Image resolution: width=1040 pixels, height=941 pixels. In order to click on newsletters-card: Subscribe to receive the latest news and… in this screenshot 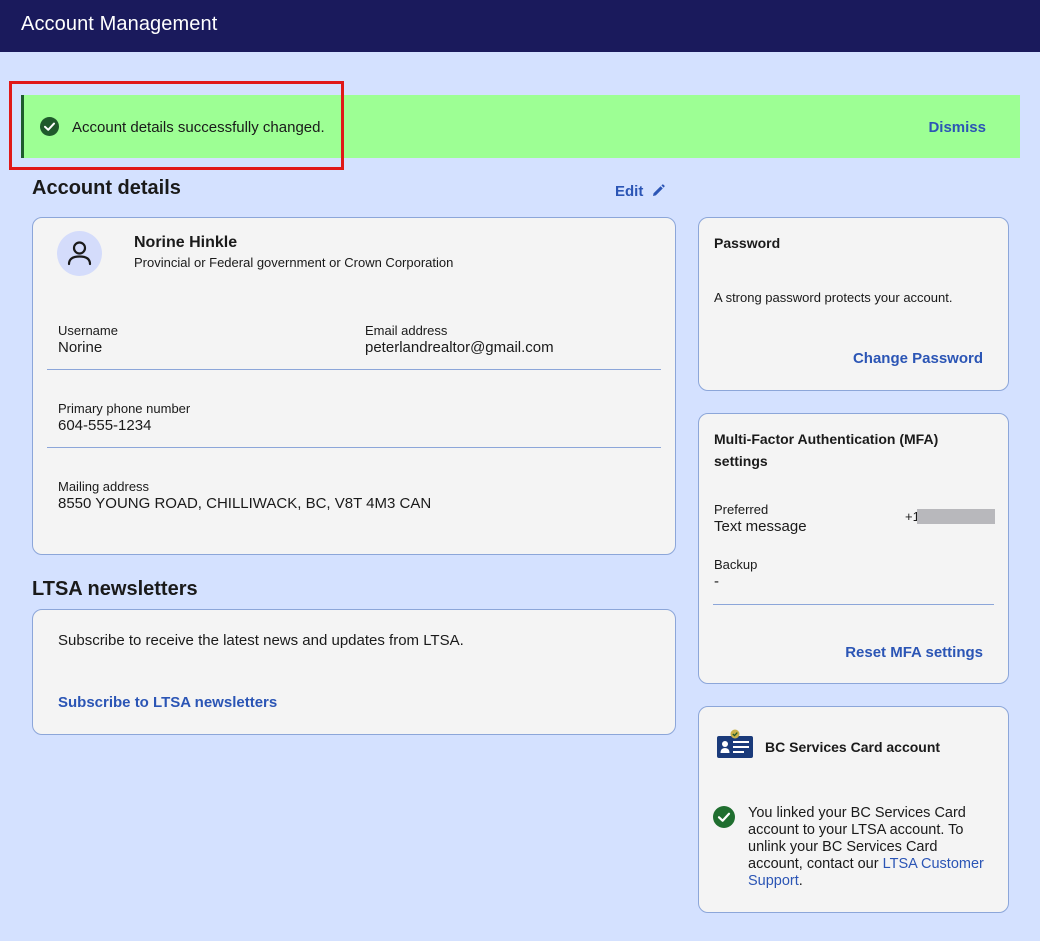, I will do `click(354, 672)`.